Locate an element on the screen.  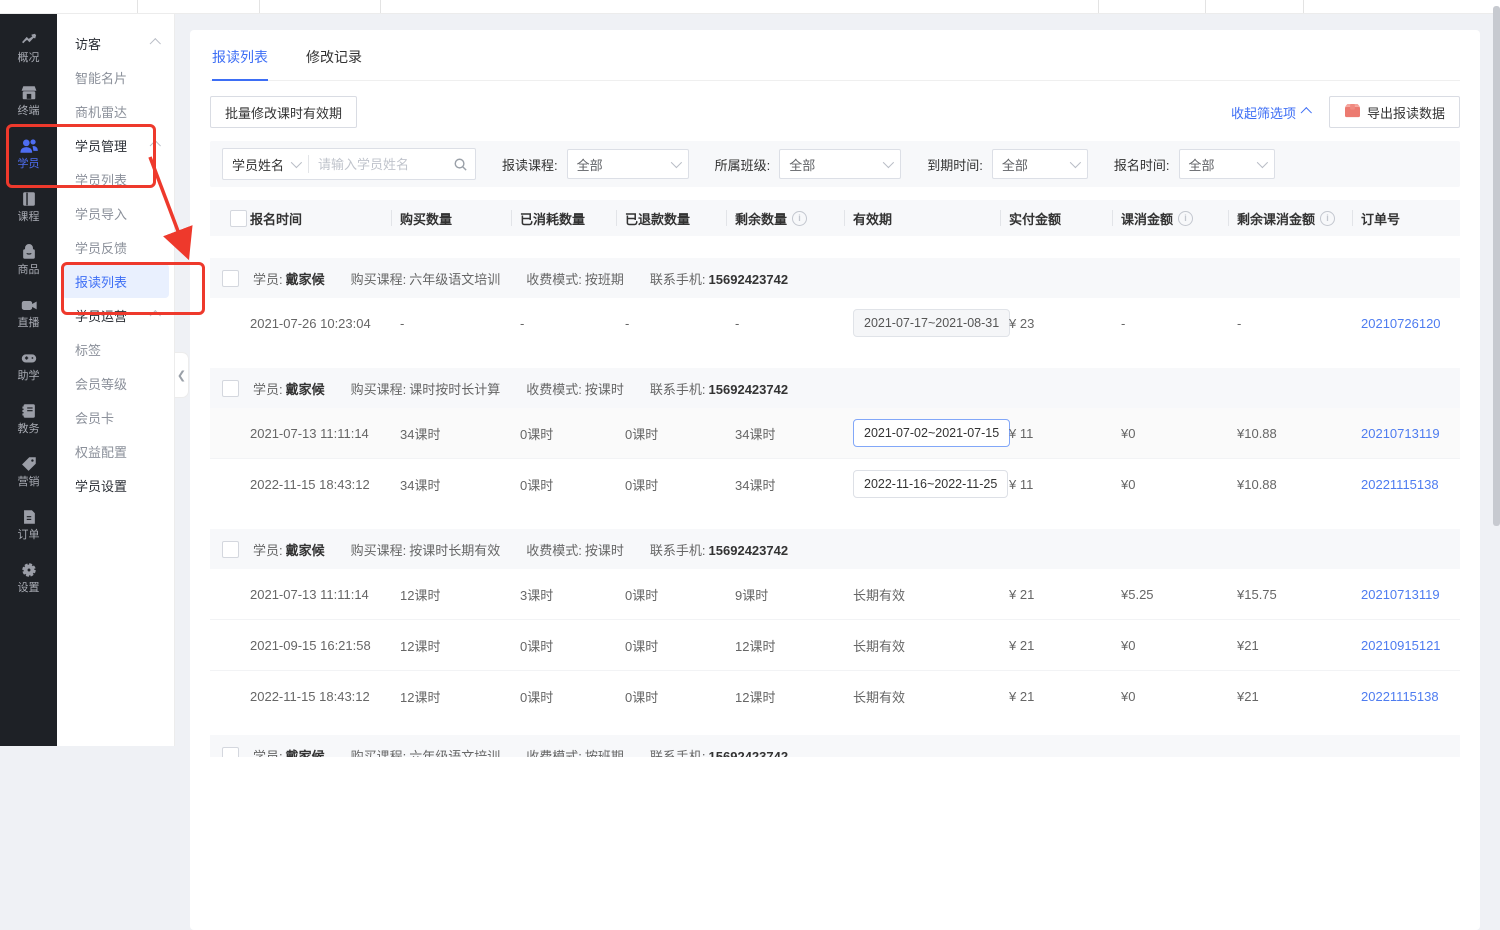
cell-enroll-time: 2022-11-15 18:43:12 is located at coordinates (310, 696).